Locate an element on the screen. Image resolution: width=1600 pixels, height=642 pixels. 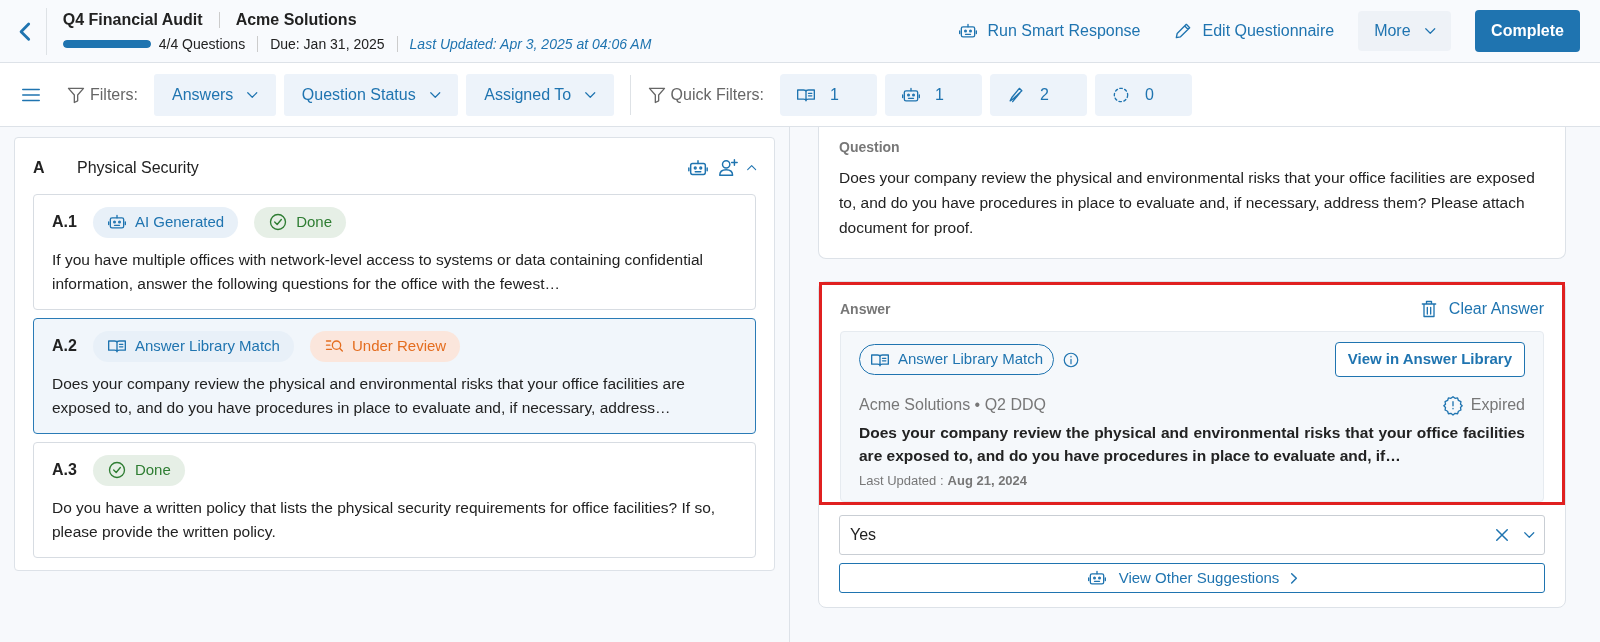
info-icon is located at coordinates (1071, 359).